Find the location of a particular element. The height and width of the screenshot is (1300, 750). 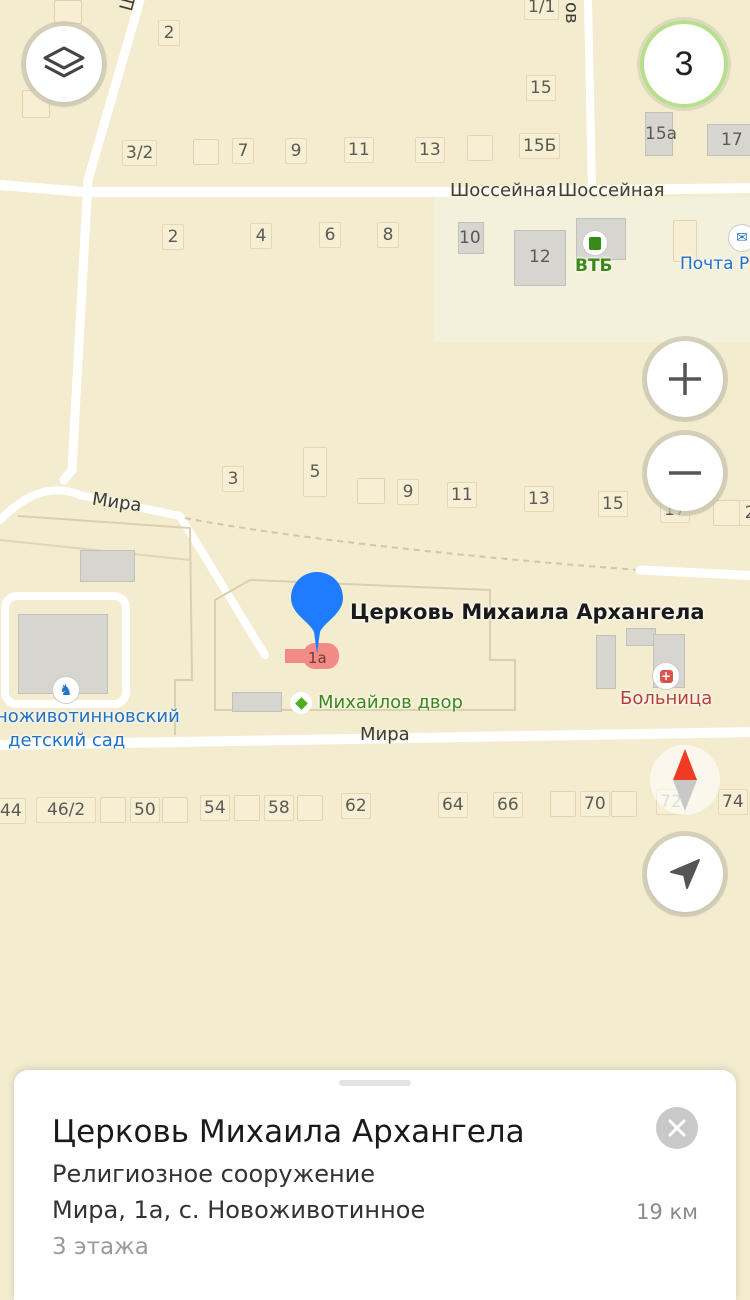

house-number: 3 is located at coordinates (233, 479).